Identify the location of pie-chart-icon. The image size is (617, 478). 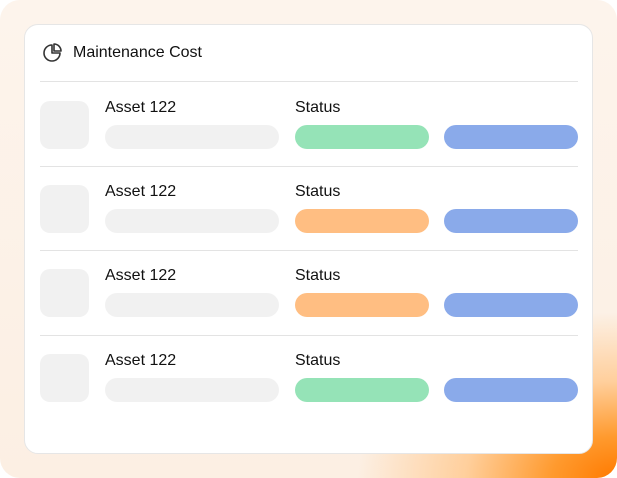
(52, 53).